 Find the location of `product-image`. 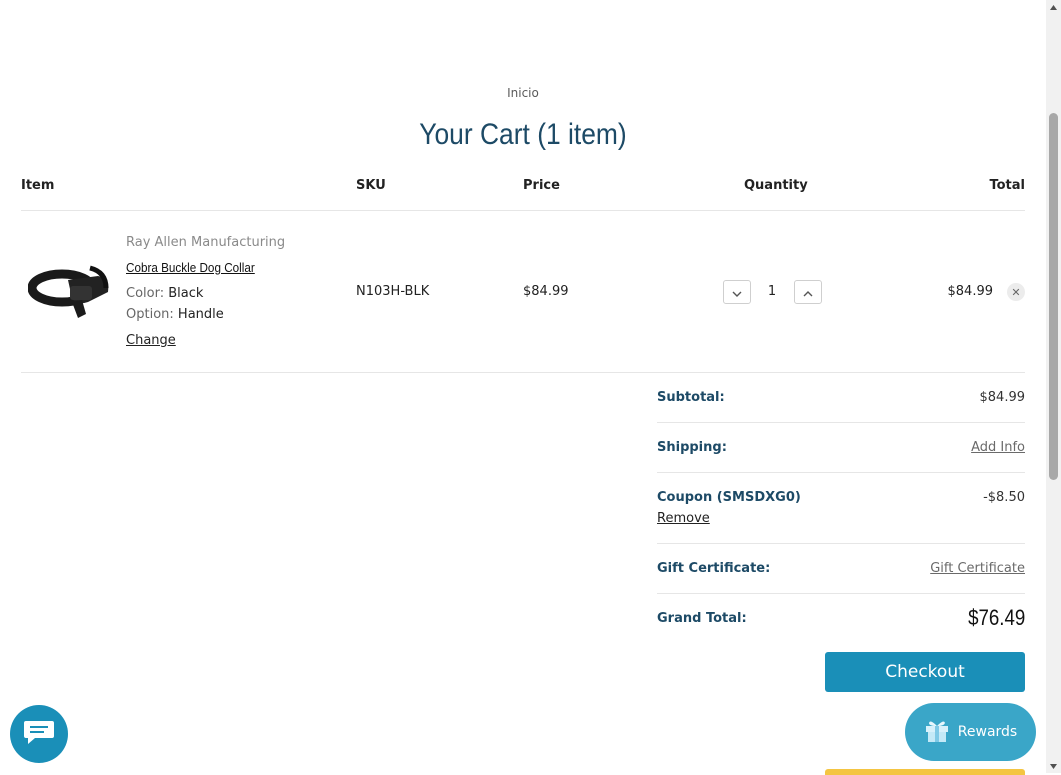

product-image is located at coordinates (70, 291).